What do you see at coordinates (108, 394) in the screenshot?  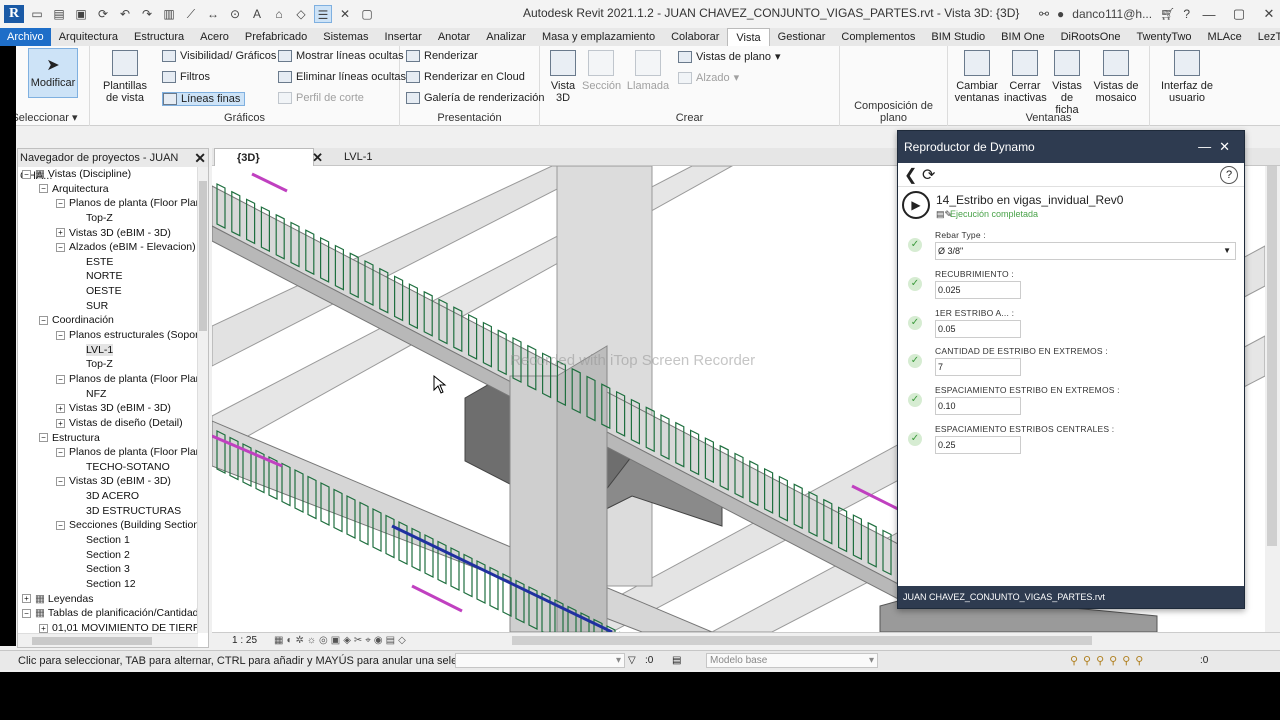 I see `tree-item: NFZ` at bounding box center [108, 394].